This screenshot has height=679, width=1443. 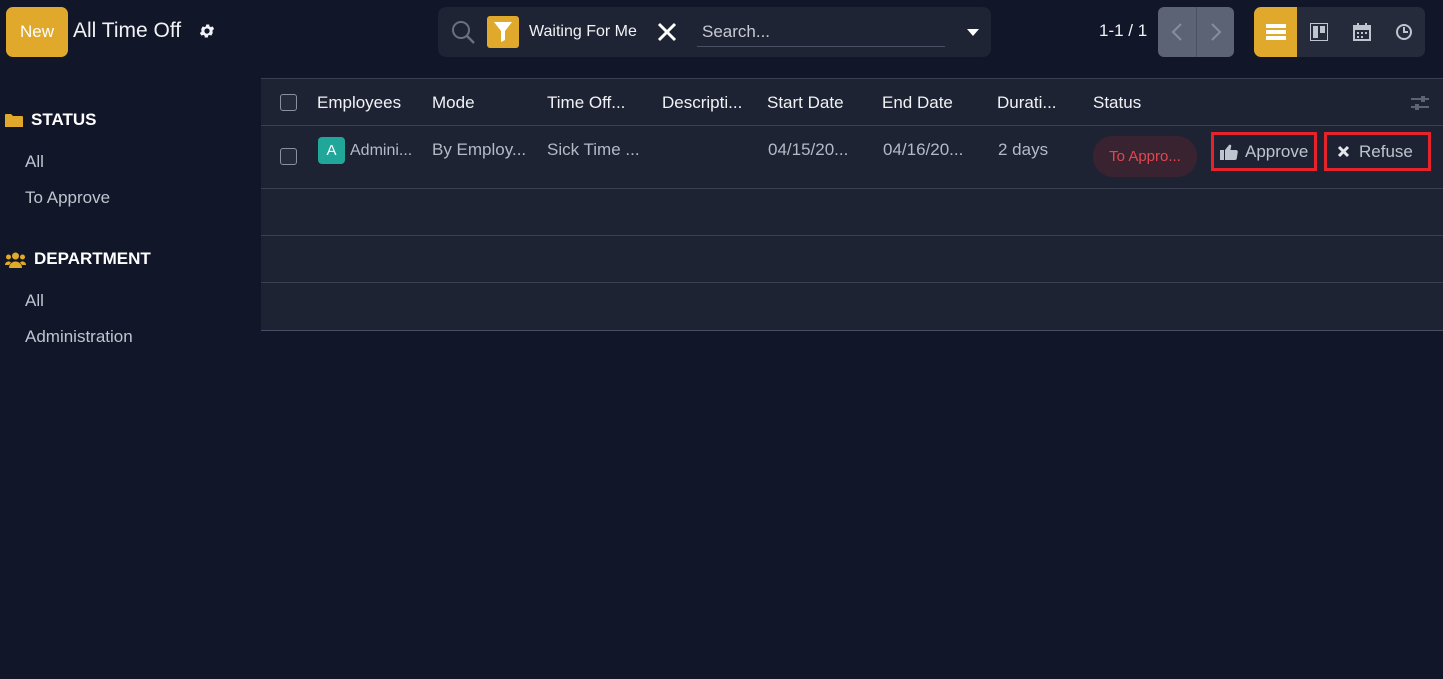 I want to click on column-header-status: Status, so click(x=1117, y=103).